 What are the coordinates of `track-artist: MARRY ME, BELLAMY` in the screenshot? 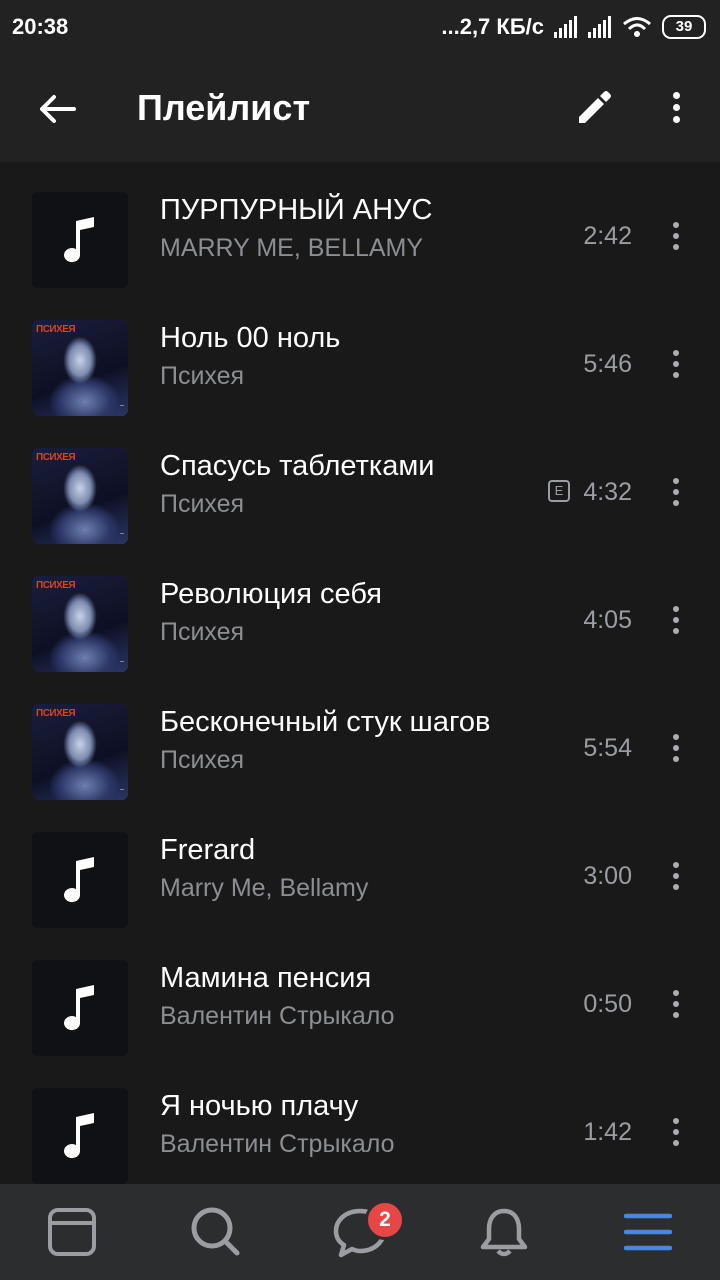 It's located at (292, 248).